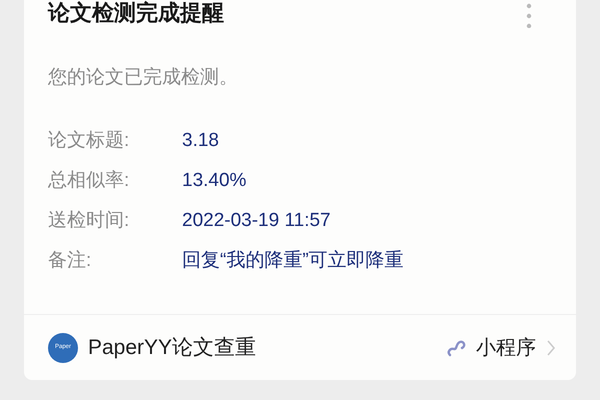  What do you see at coordinates (143, 78) in the screenshot?
I see `message-text: 您的论文已完成检测。` at bounding box center [143, 78].